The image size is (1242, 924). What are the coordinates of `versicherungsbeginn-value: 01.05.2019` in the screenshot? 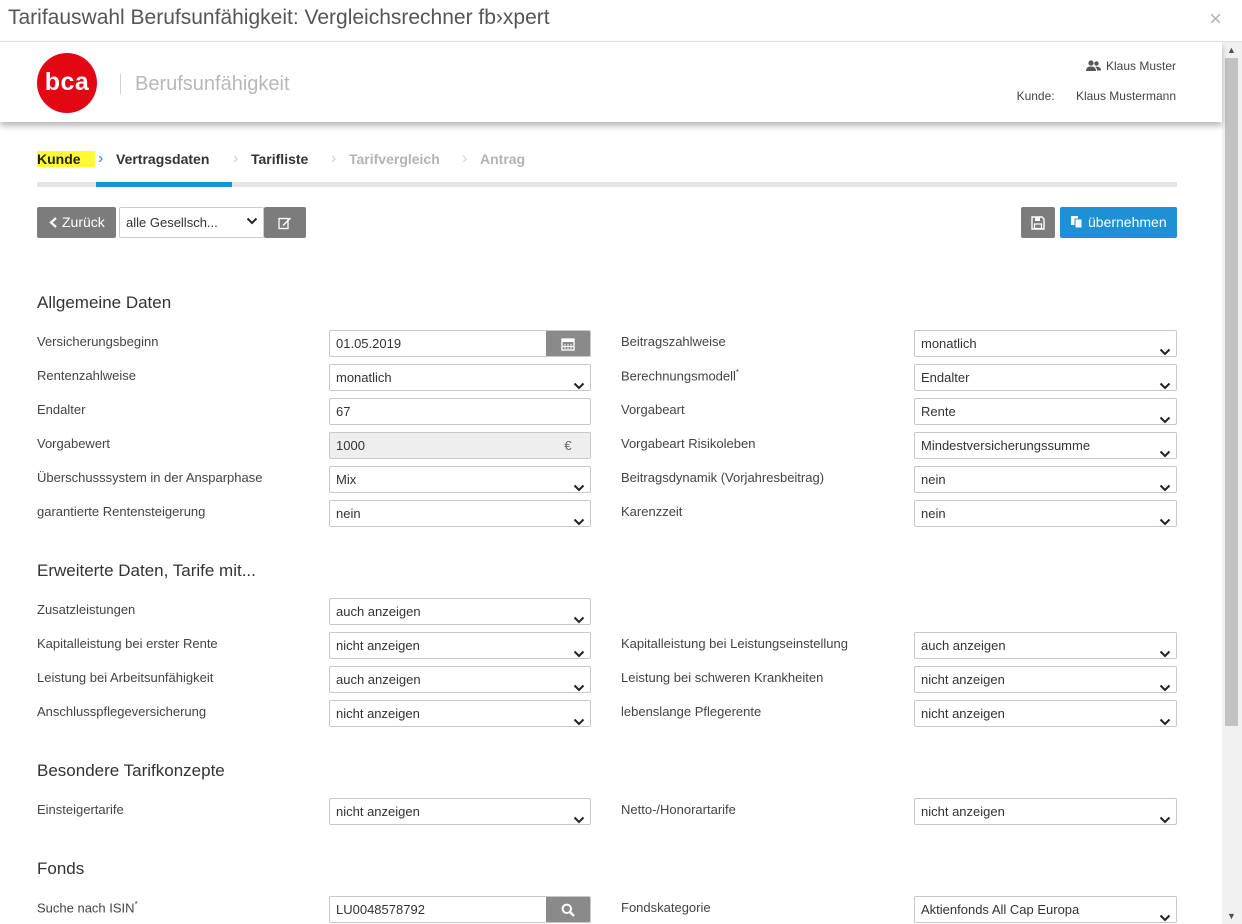 It's located at (369, 343).